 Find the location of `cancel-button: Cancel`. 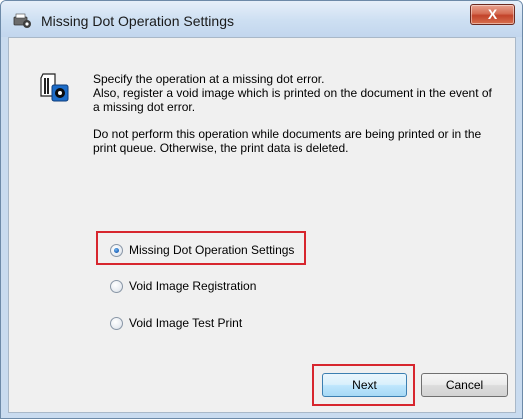

cancel-button: Cancel is located at coordinates (464, 385).